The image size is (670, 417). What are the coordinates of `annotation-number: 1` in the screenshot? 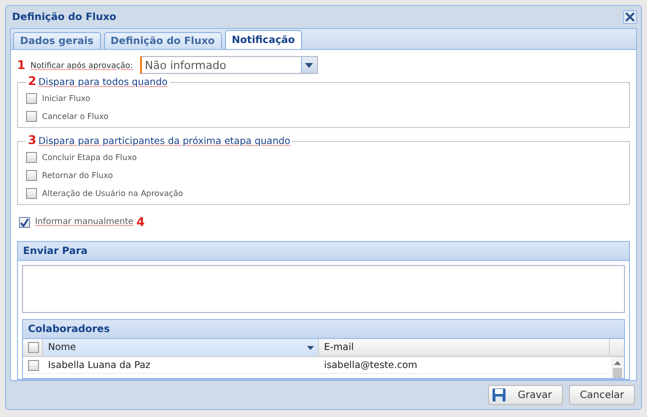 It's located at (21, 65).